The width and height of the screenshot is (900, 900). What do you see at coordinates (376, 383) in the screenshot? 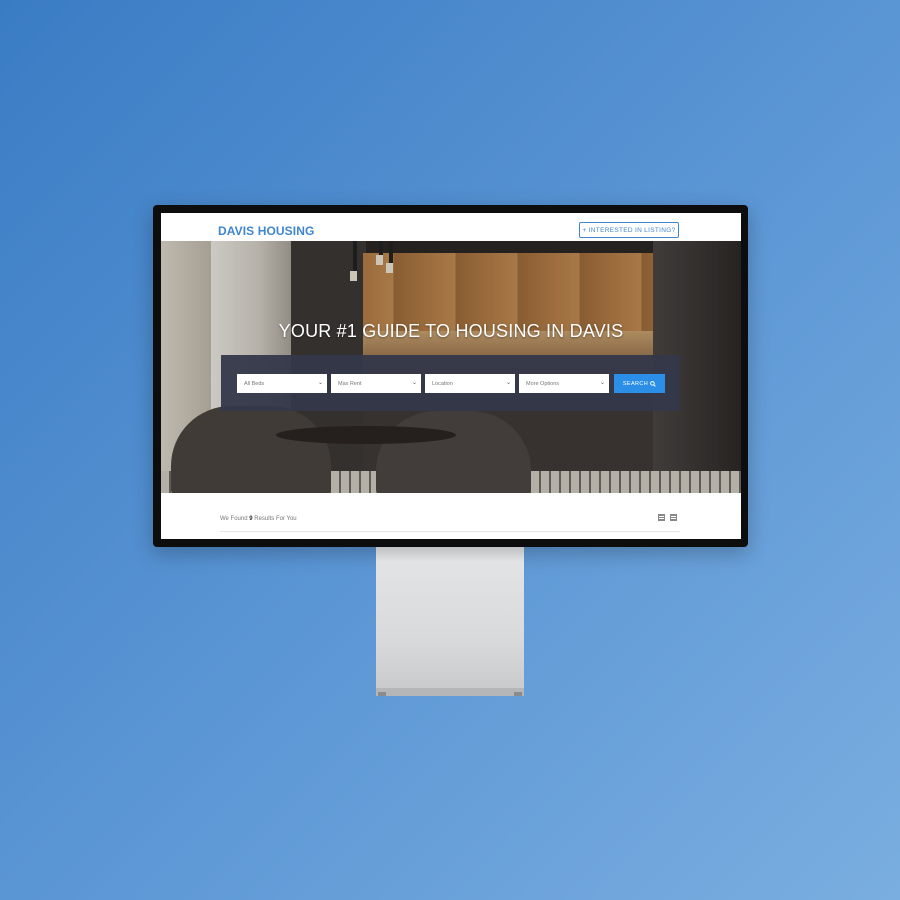
I see `max-rent-select: Max Rent ⌄` at bounding box center [376, 383].